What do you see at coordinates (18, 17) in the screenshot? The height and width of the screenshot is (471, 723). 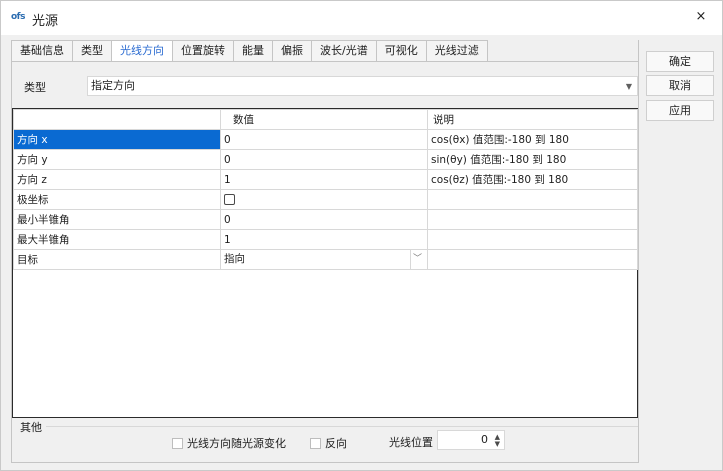 I see `app-logo-icon: ofs` at bounding box center [18, 17].